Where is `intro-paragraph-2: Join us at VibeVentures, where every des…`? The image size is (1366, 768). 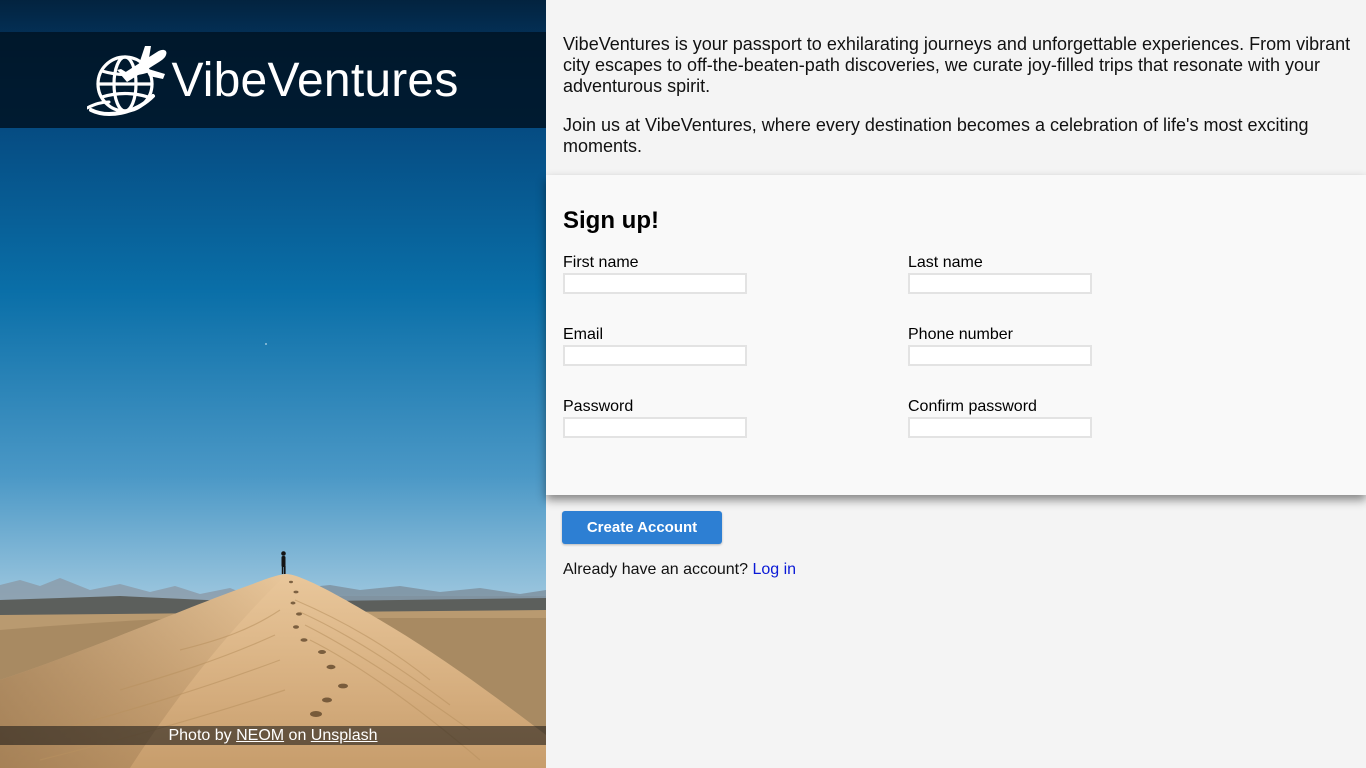 intro-paragraph-2: Join us at VibeVentures, where every des… is located at coordinates (936, 135).